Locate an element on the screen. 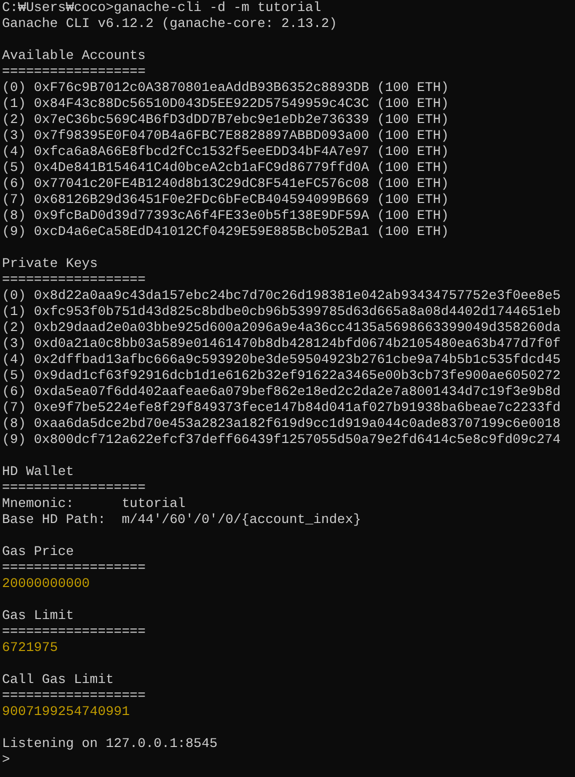 This screenshot has width=575, height=777. output-line: (8) 0xaa6da5dce2bd70e453a2823a182f619d9cc1d919a044c0ade83707199c6e0018 is located at coordinates (281, 423).